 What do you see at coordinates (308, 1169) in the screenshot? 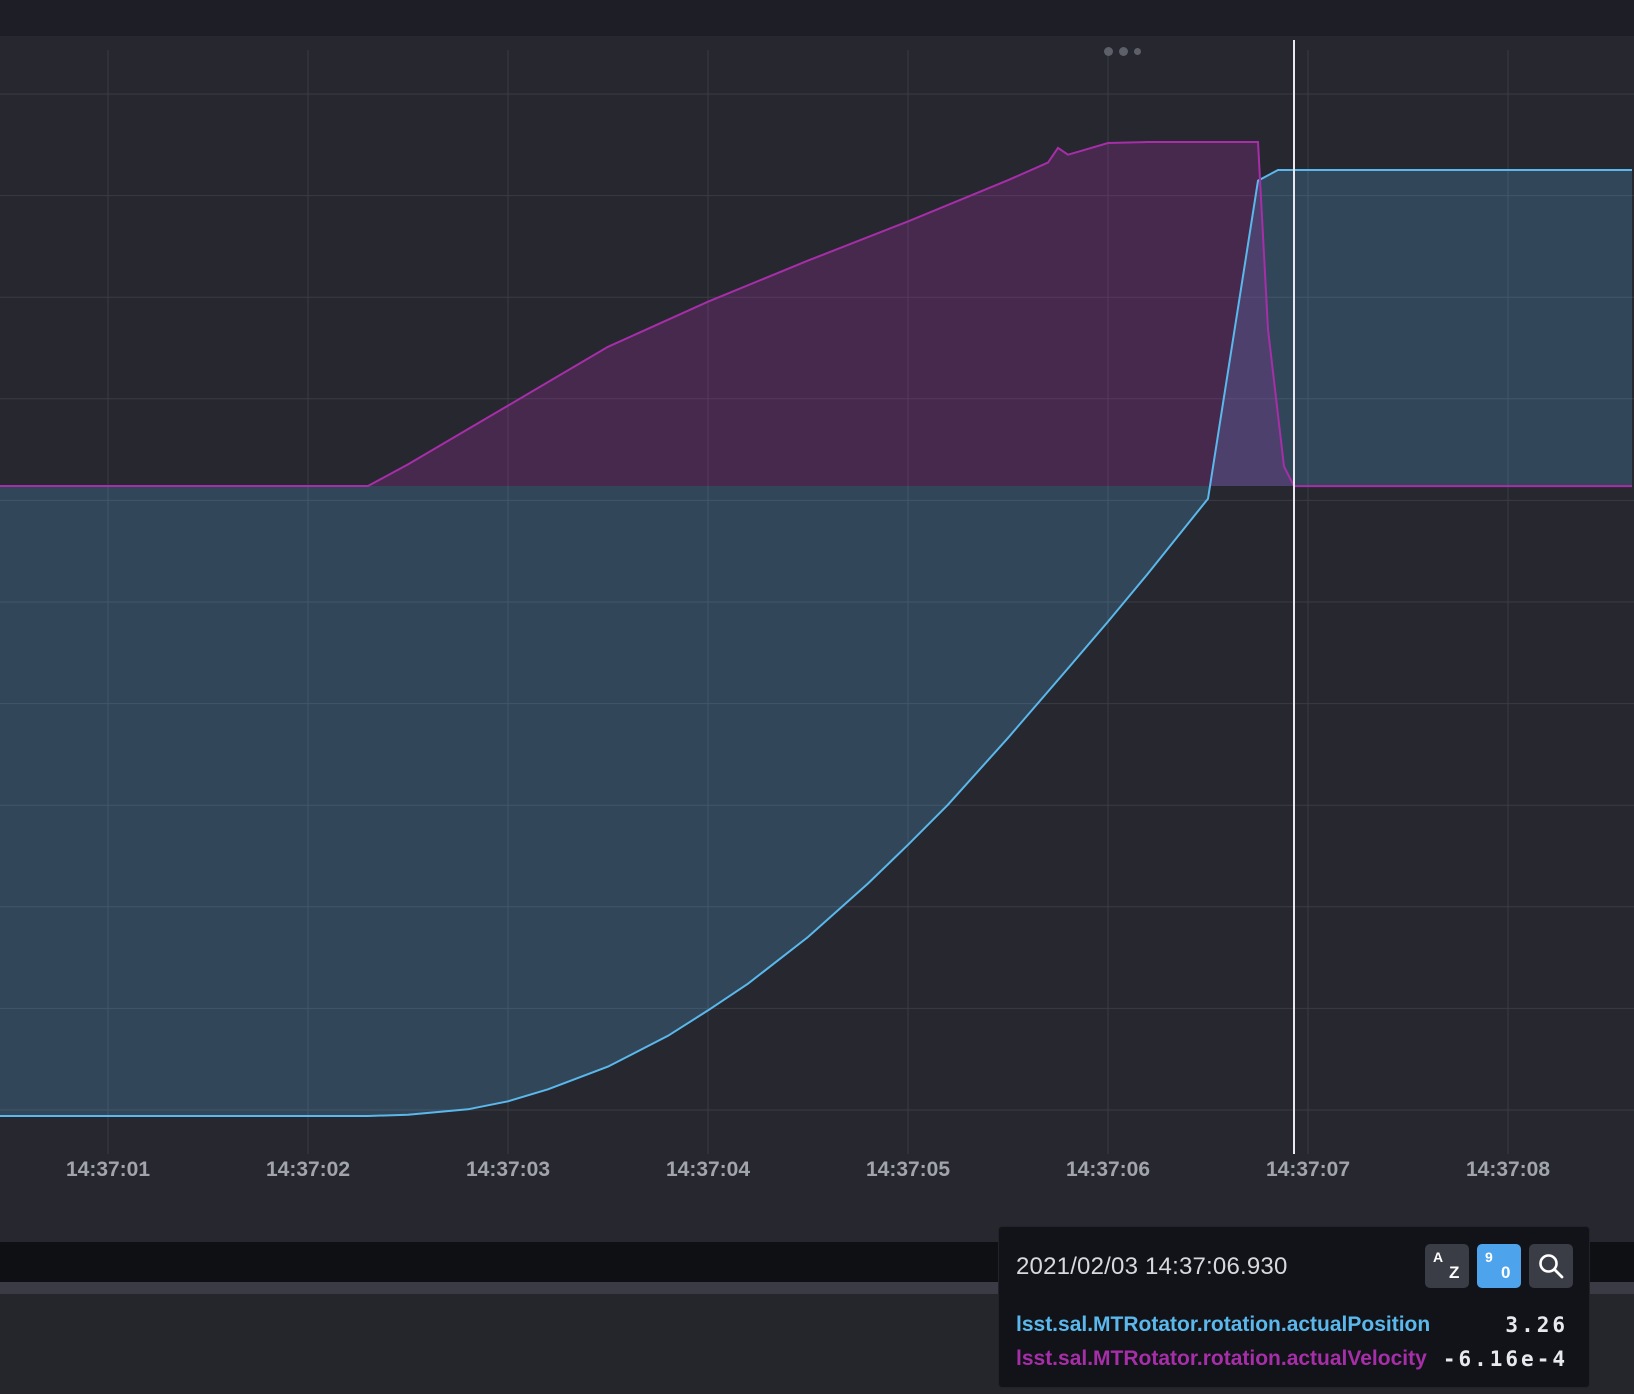
I see `x-tick-label: 14:37:02` at bounding box center [308, 1169].